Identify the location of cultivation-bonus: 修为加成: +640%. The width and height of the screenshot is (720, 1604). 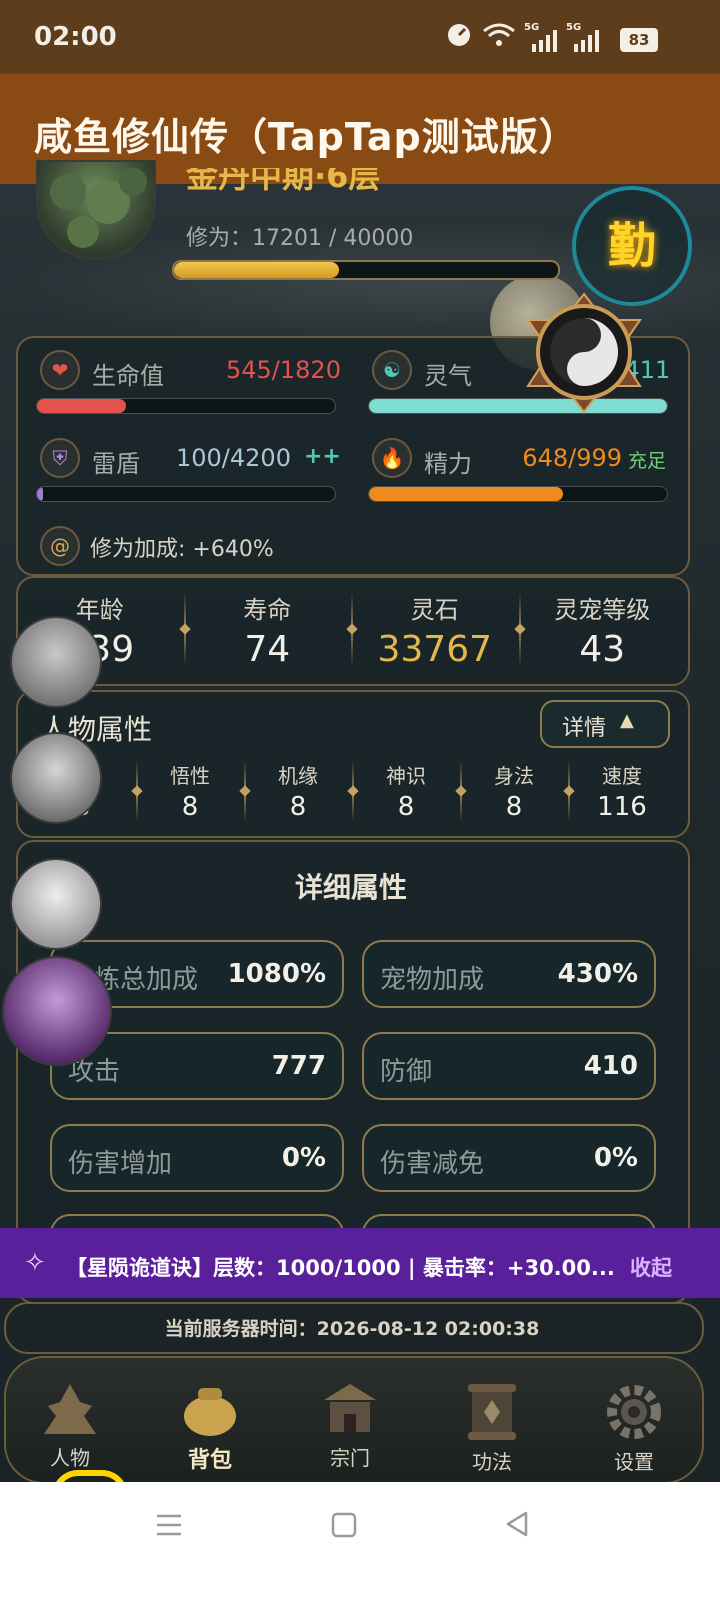
(182, 549).